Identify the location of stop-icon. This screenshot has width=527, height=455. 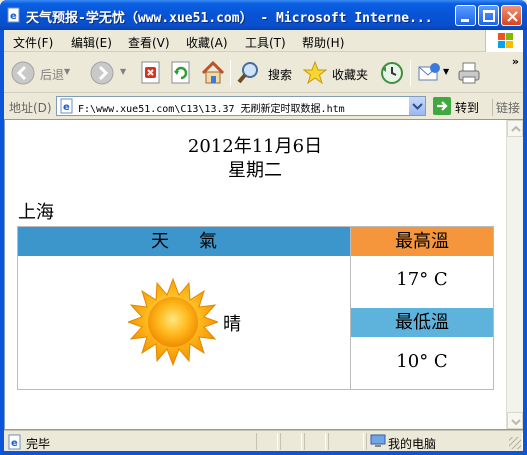
(150, 72).